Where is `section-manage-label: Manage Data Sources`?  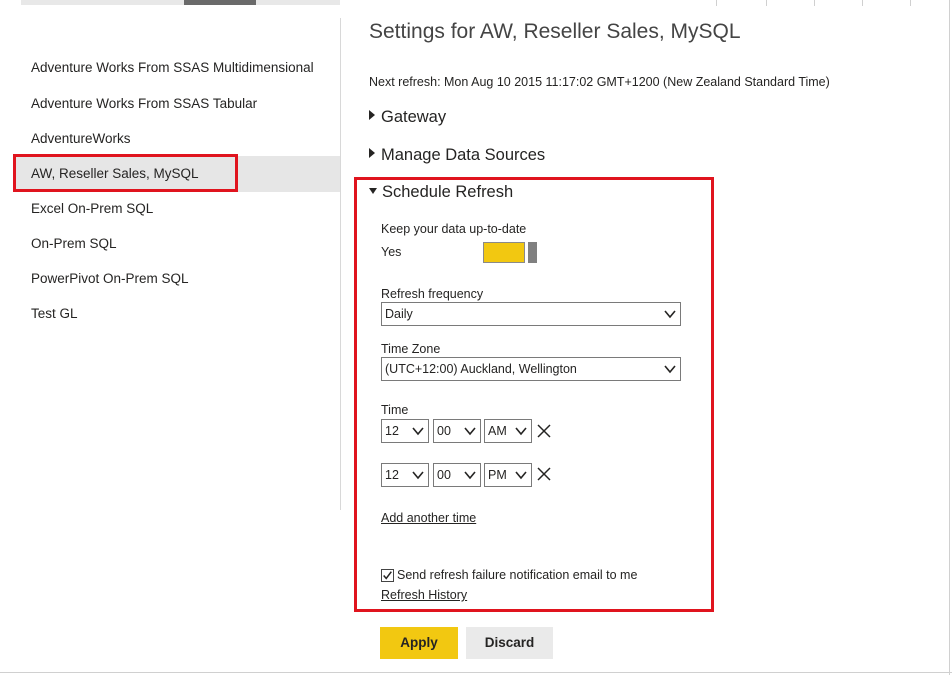 section-manage-label: Manage Data Sources is located at coordinates (463, 155).